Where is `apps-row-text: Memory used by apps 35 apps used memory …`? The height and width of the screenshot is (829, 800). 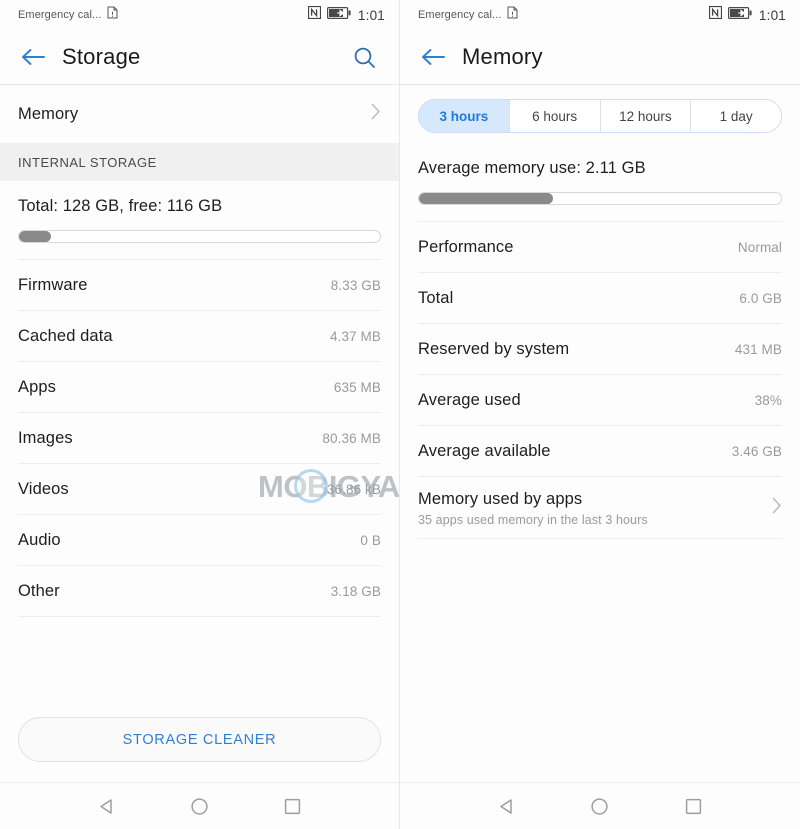 apps-row-text: Memory used by apps 35 apps used memory … is located at coordinates (533, 508).